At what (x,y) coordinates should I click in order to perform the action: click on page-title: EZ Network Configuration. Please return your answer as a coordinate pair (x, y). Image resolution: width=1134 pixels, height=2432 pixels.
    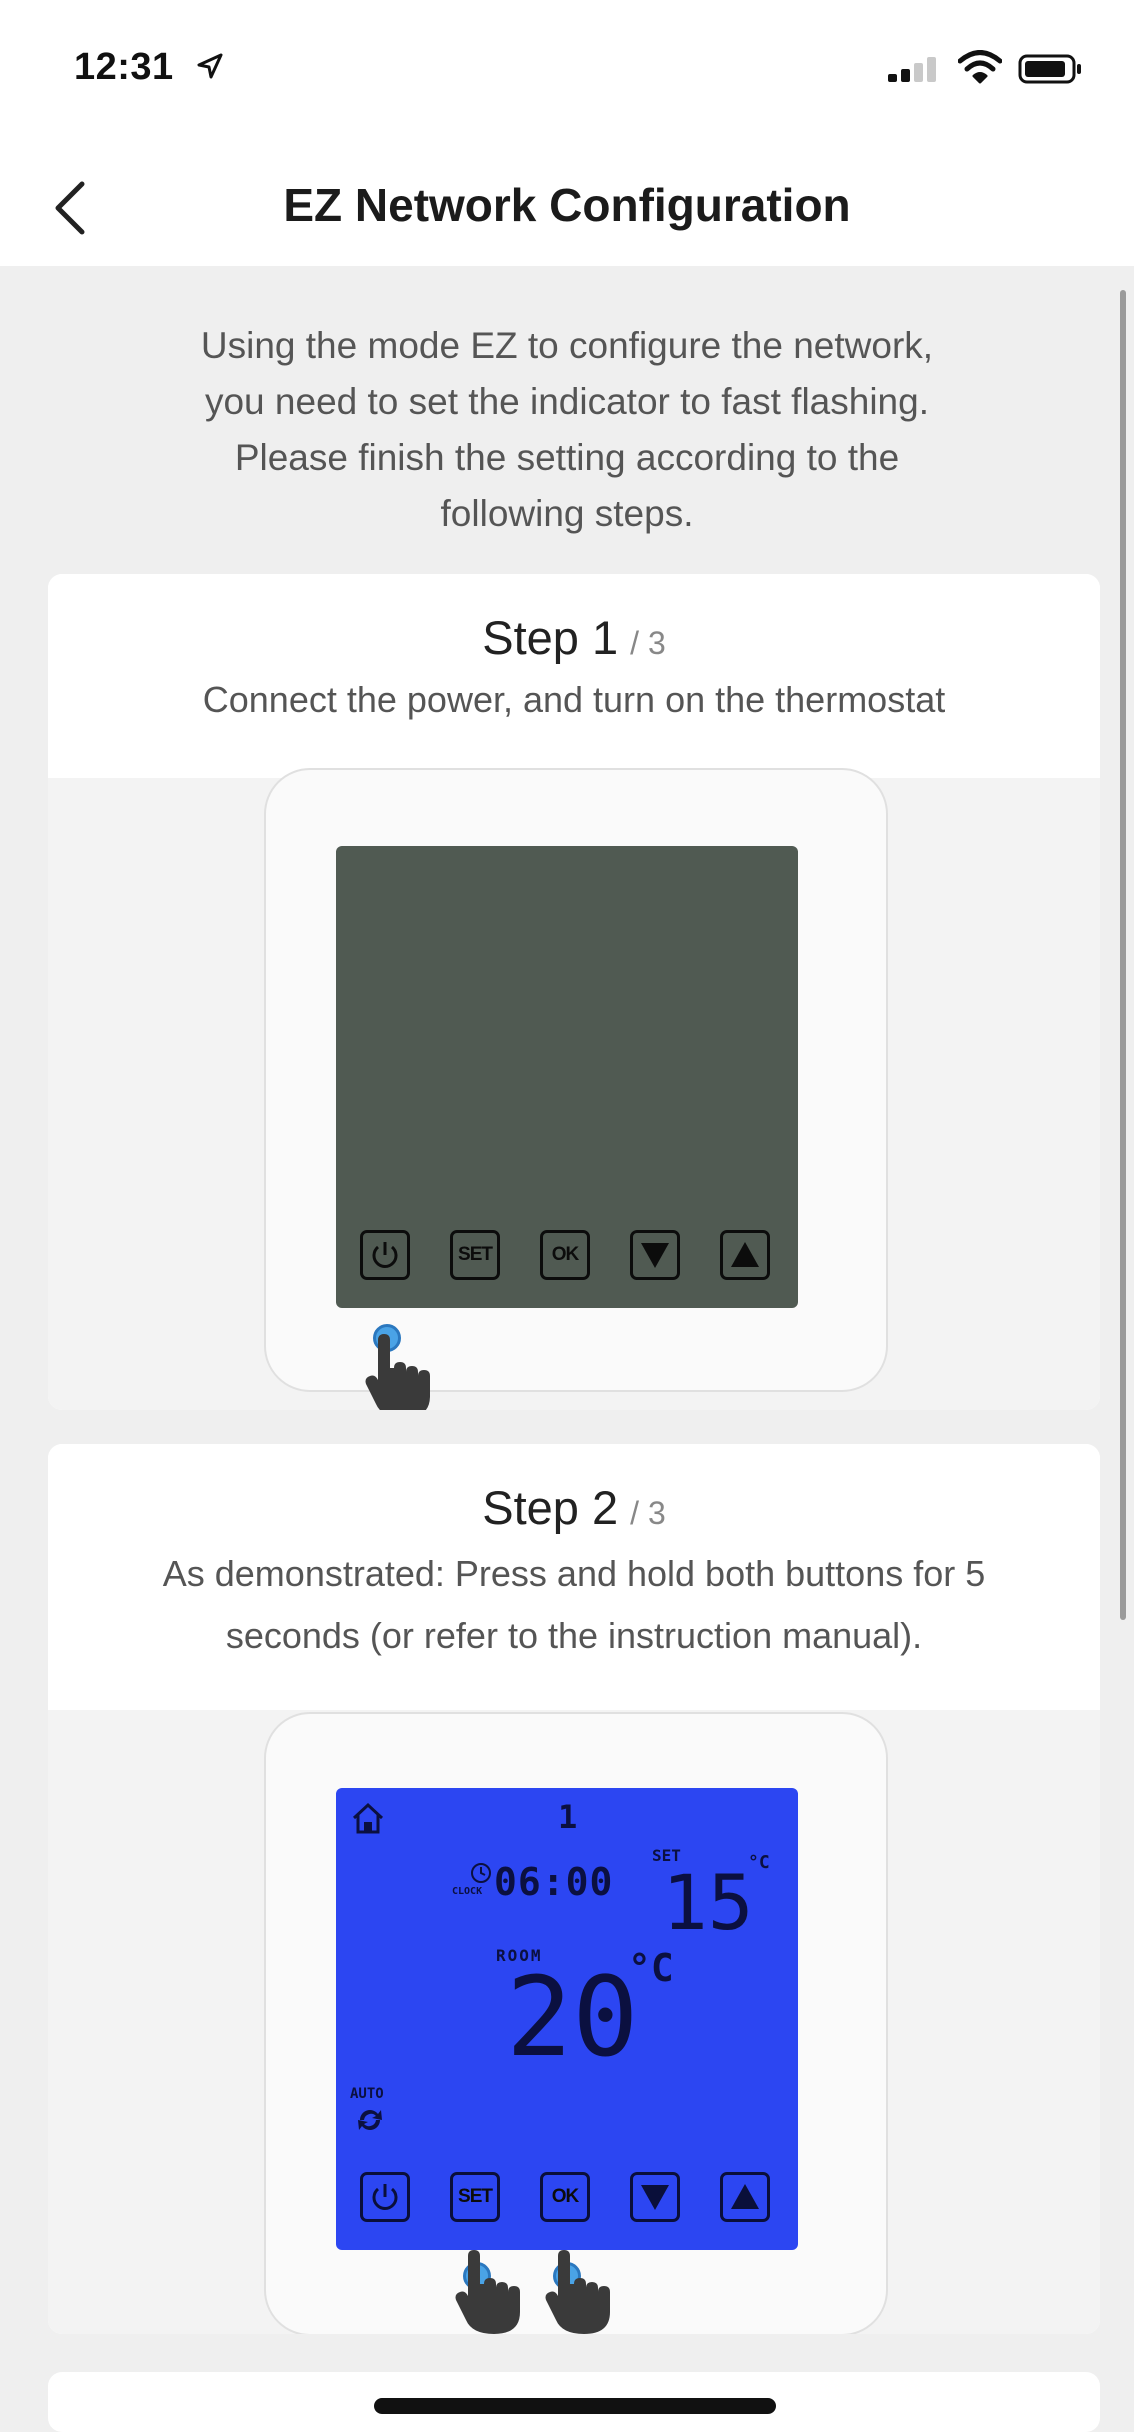
    Looking at the image, I should click on (567, 205).